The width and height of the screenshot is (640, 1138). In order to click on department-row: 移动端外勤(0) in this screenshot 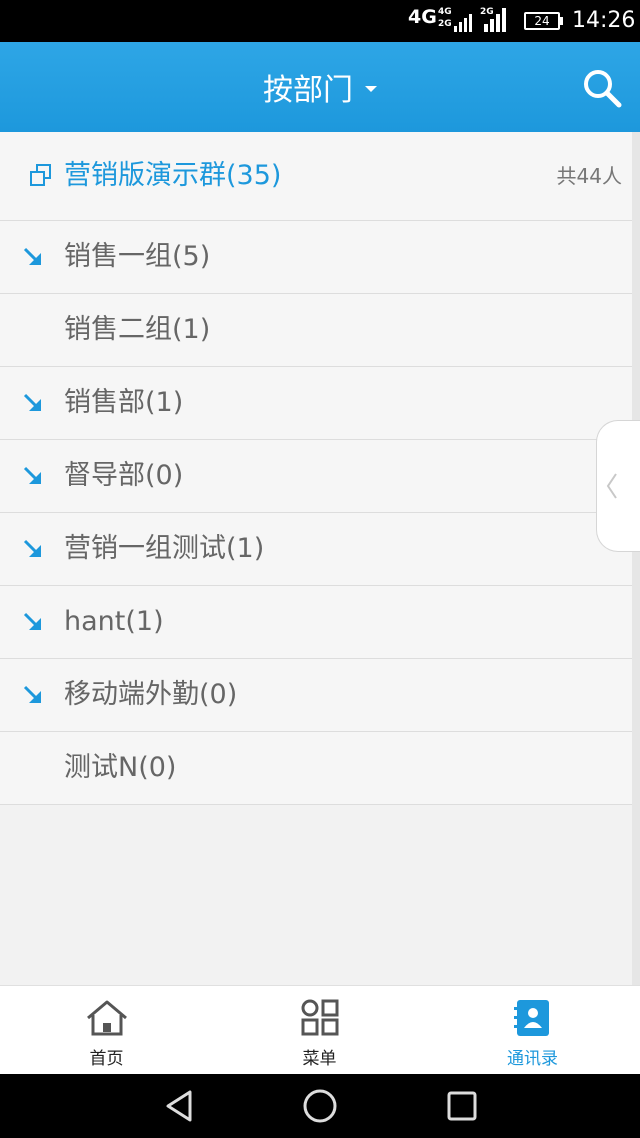, I will do `click(316, 695)`.